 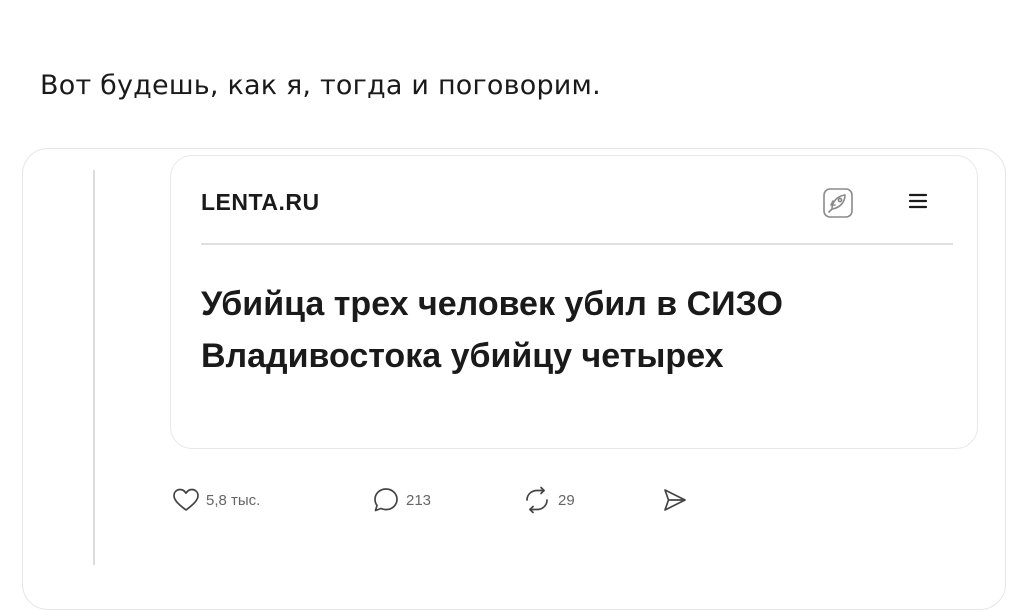 What do you see at coordinates (918, 201) in the screenshot?
I see `menu-icon` at bounding box center [918, 201].